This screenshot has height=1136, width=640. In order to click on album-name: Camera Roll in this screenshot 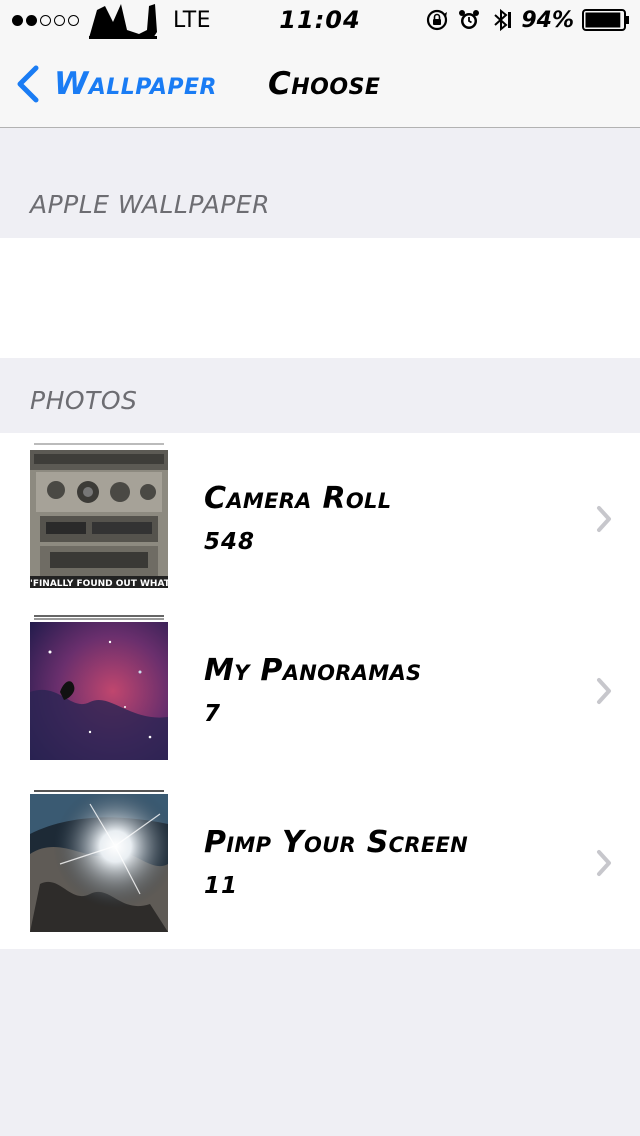, I will do `click(298, 498)`.